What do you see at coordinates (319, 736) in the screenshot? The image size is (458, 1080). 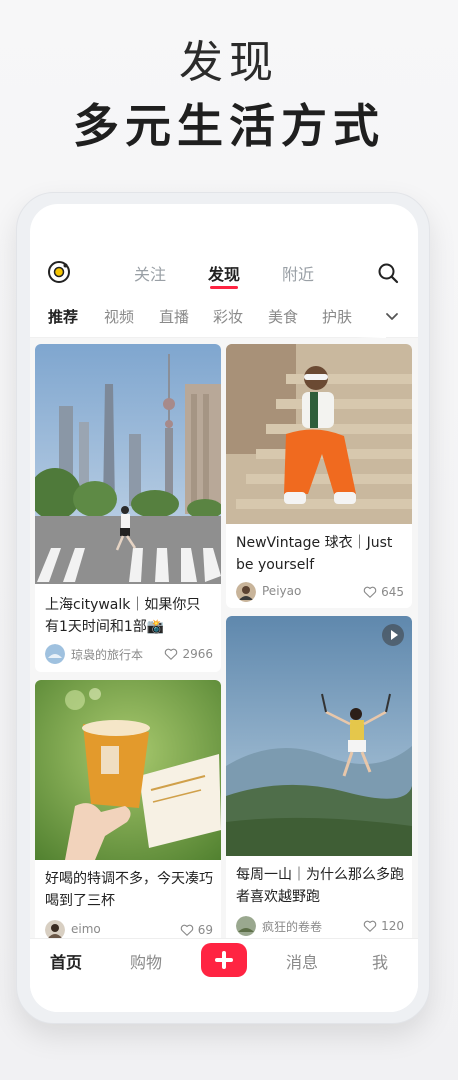 I see `card-image-trail-running` at bounding box center [319, 736].